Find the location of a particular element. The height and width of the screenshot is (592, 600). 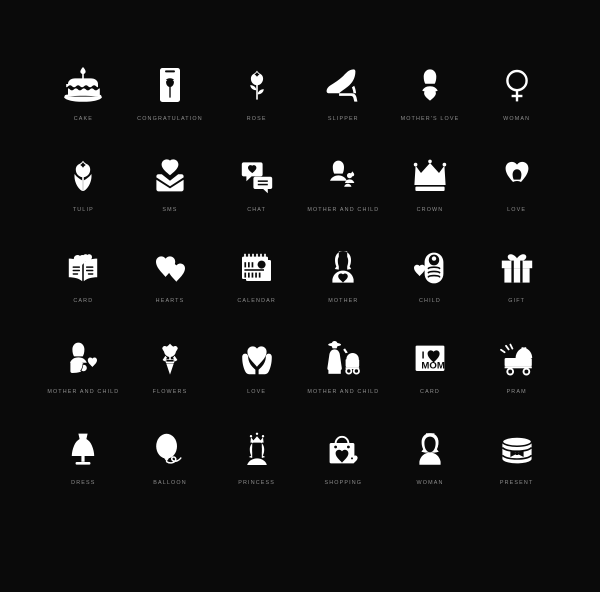

icon-label: BALLOON is located at coordinates (170, 483).